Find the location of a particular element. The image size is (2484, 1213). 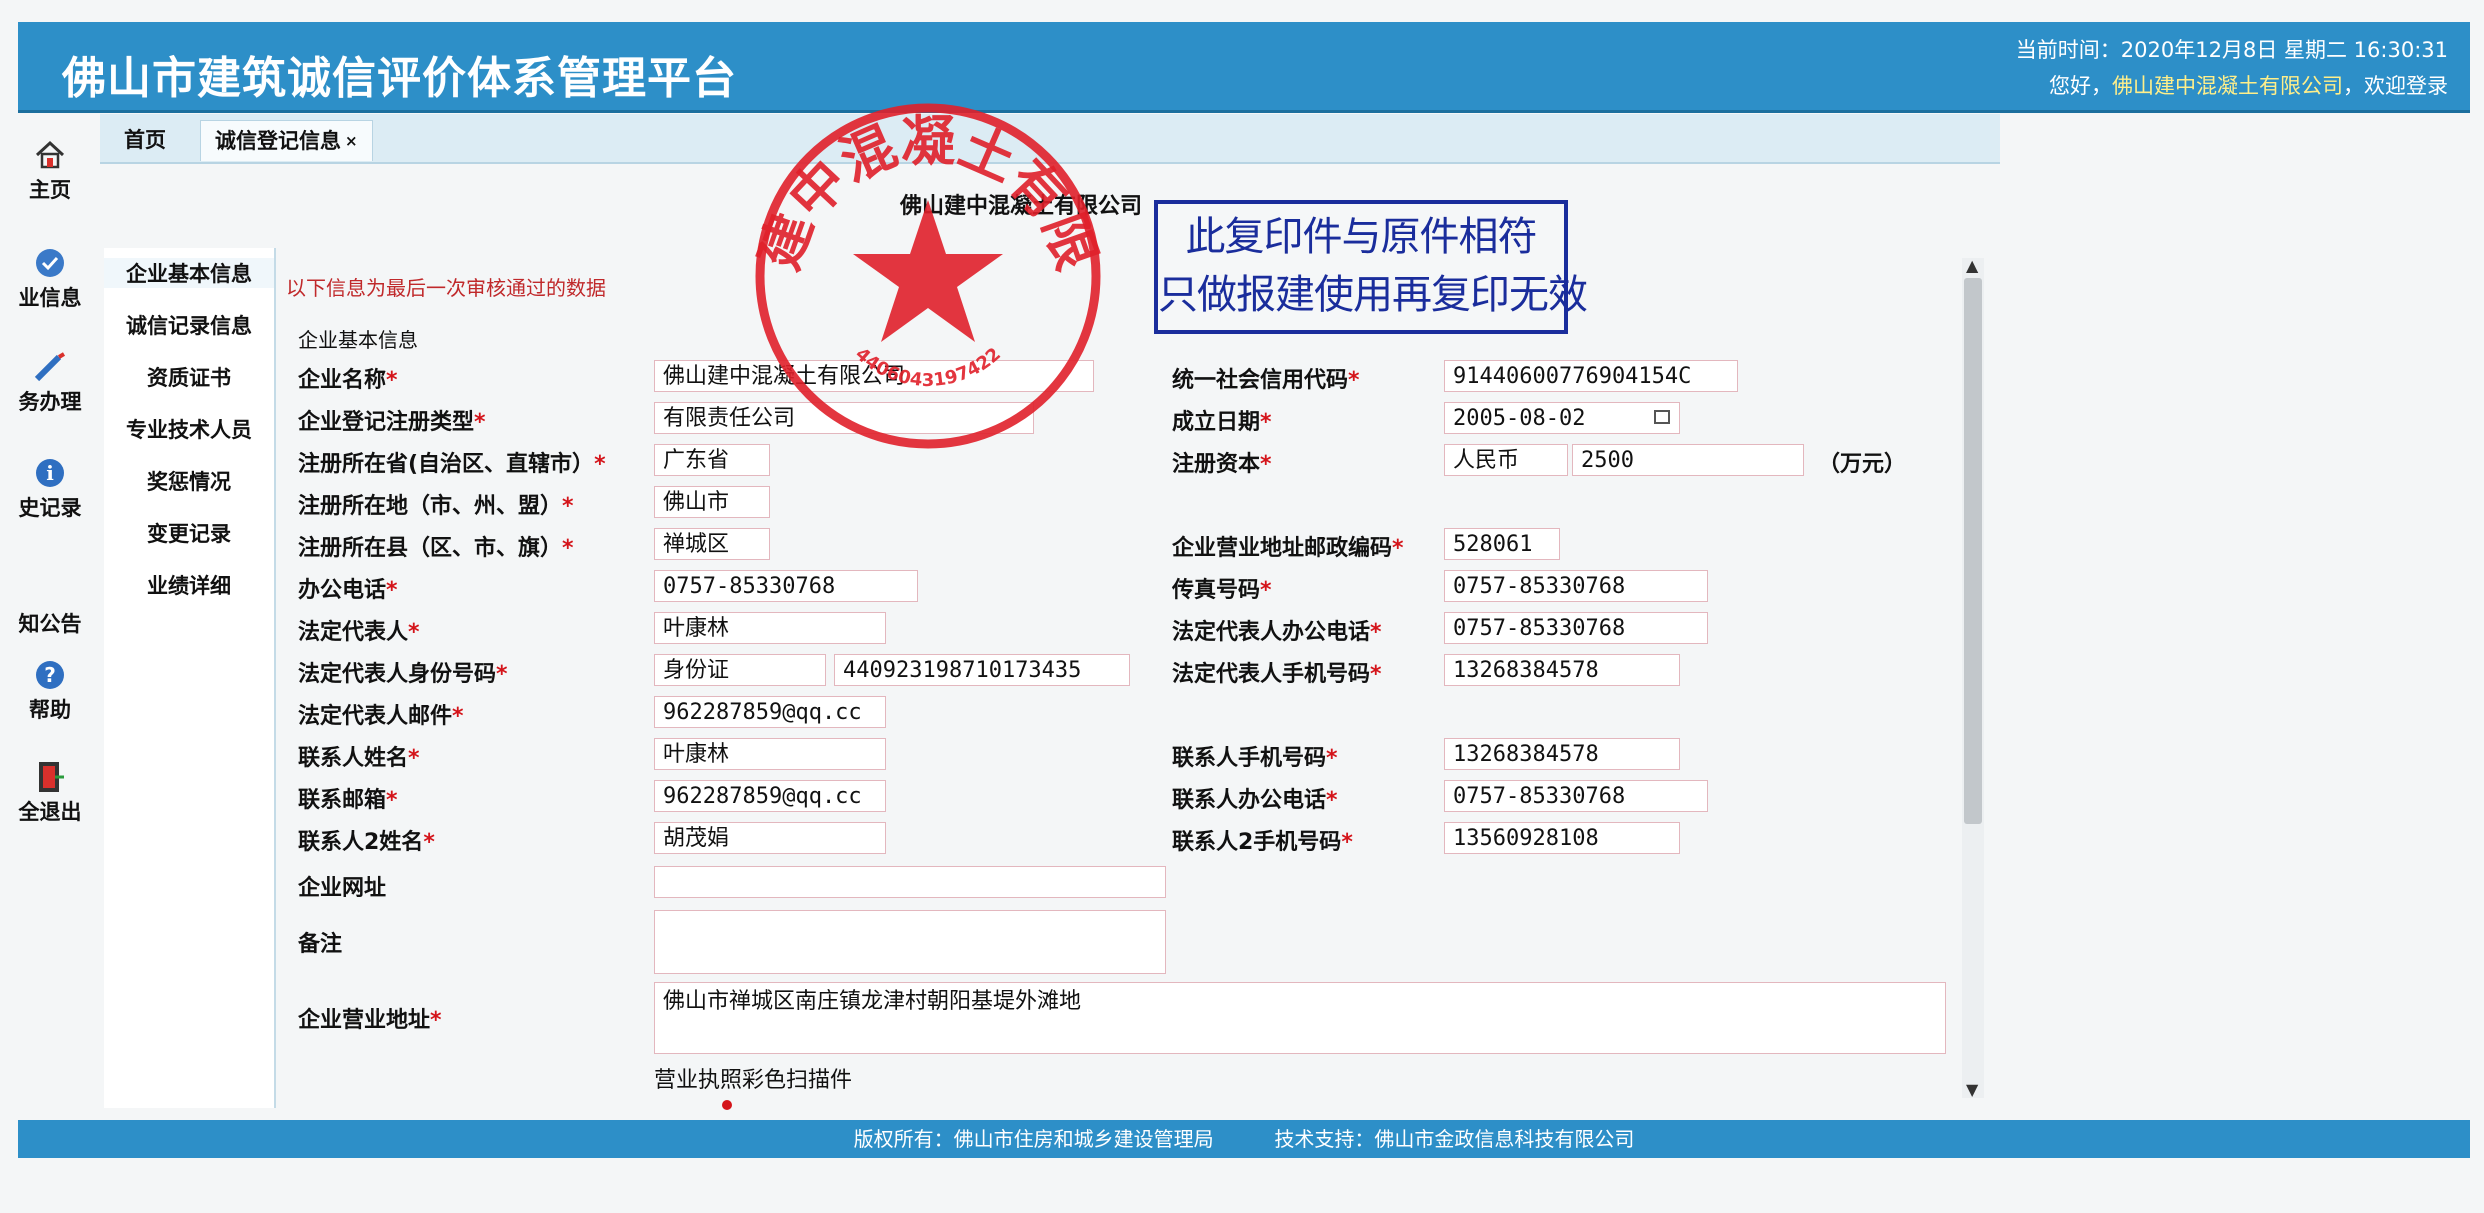

legal-email-label: 法定代表人邮件* is located at coordinates (381, 716).